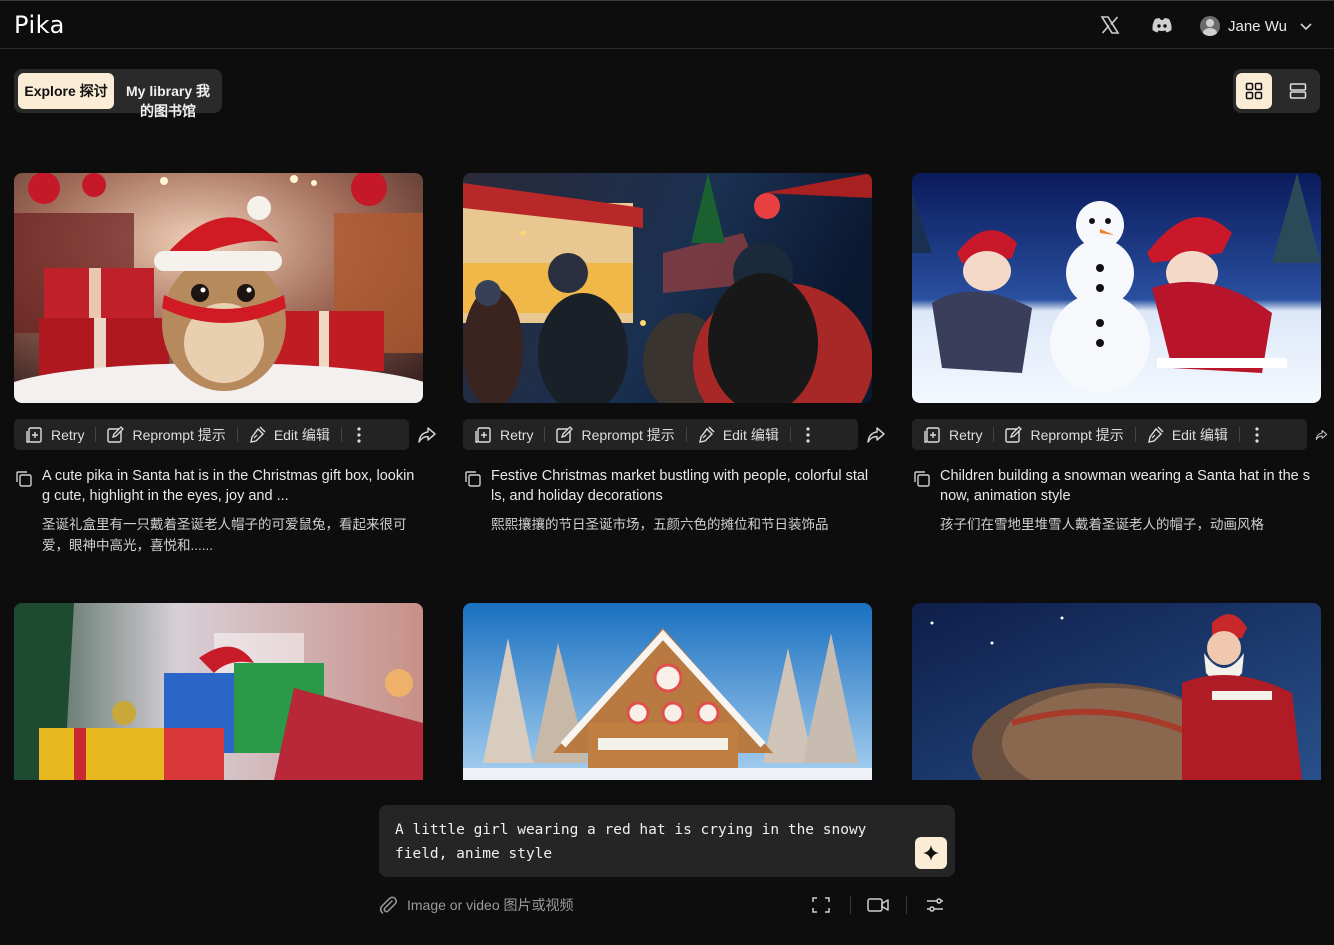 The height and width of the screenshot is (945, 1334). Describe the element at coordinates (1306, 27) in the screenshot. I see `chevron-down-icon` at that location.